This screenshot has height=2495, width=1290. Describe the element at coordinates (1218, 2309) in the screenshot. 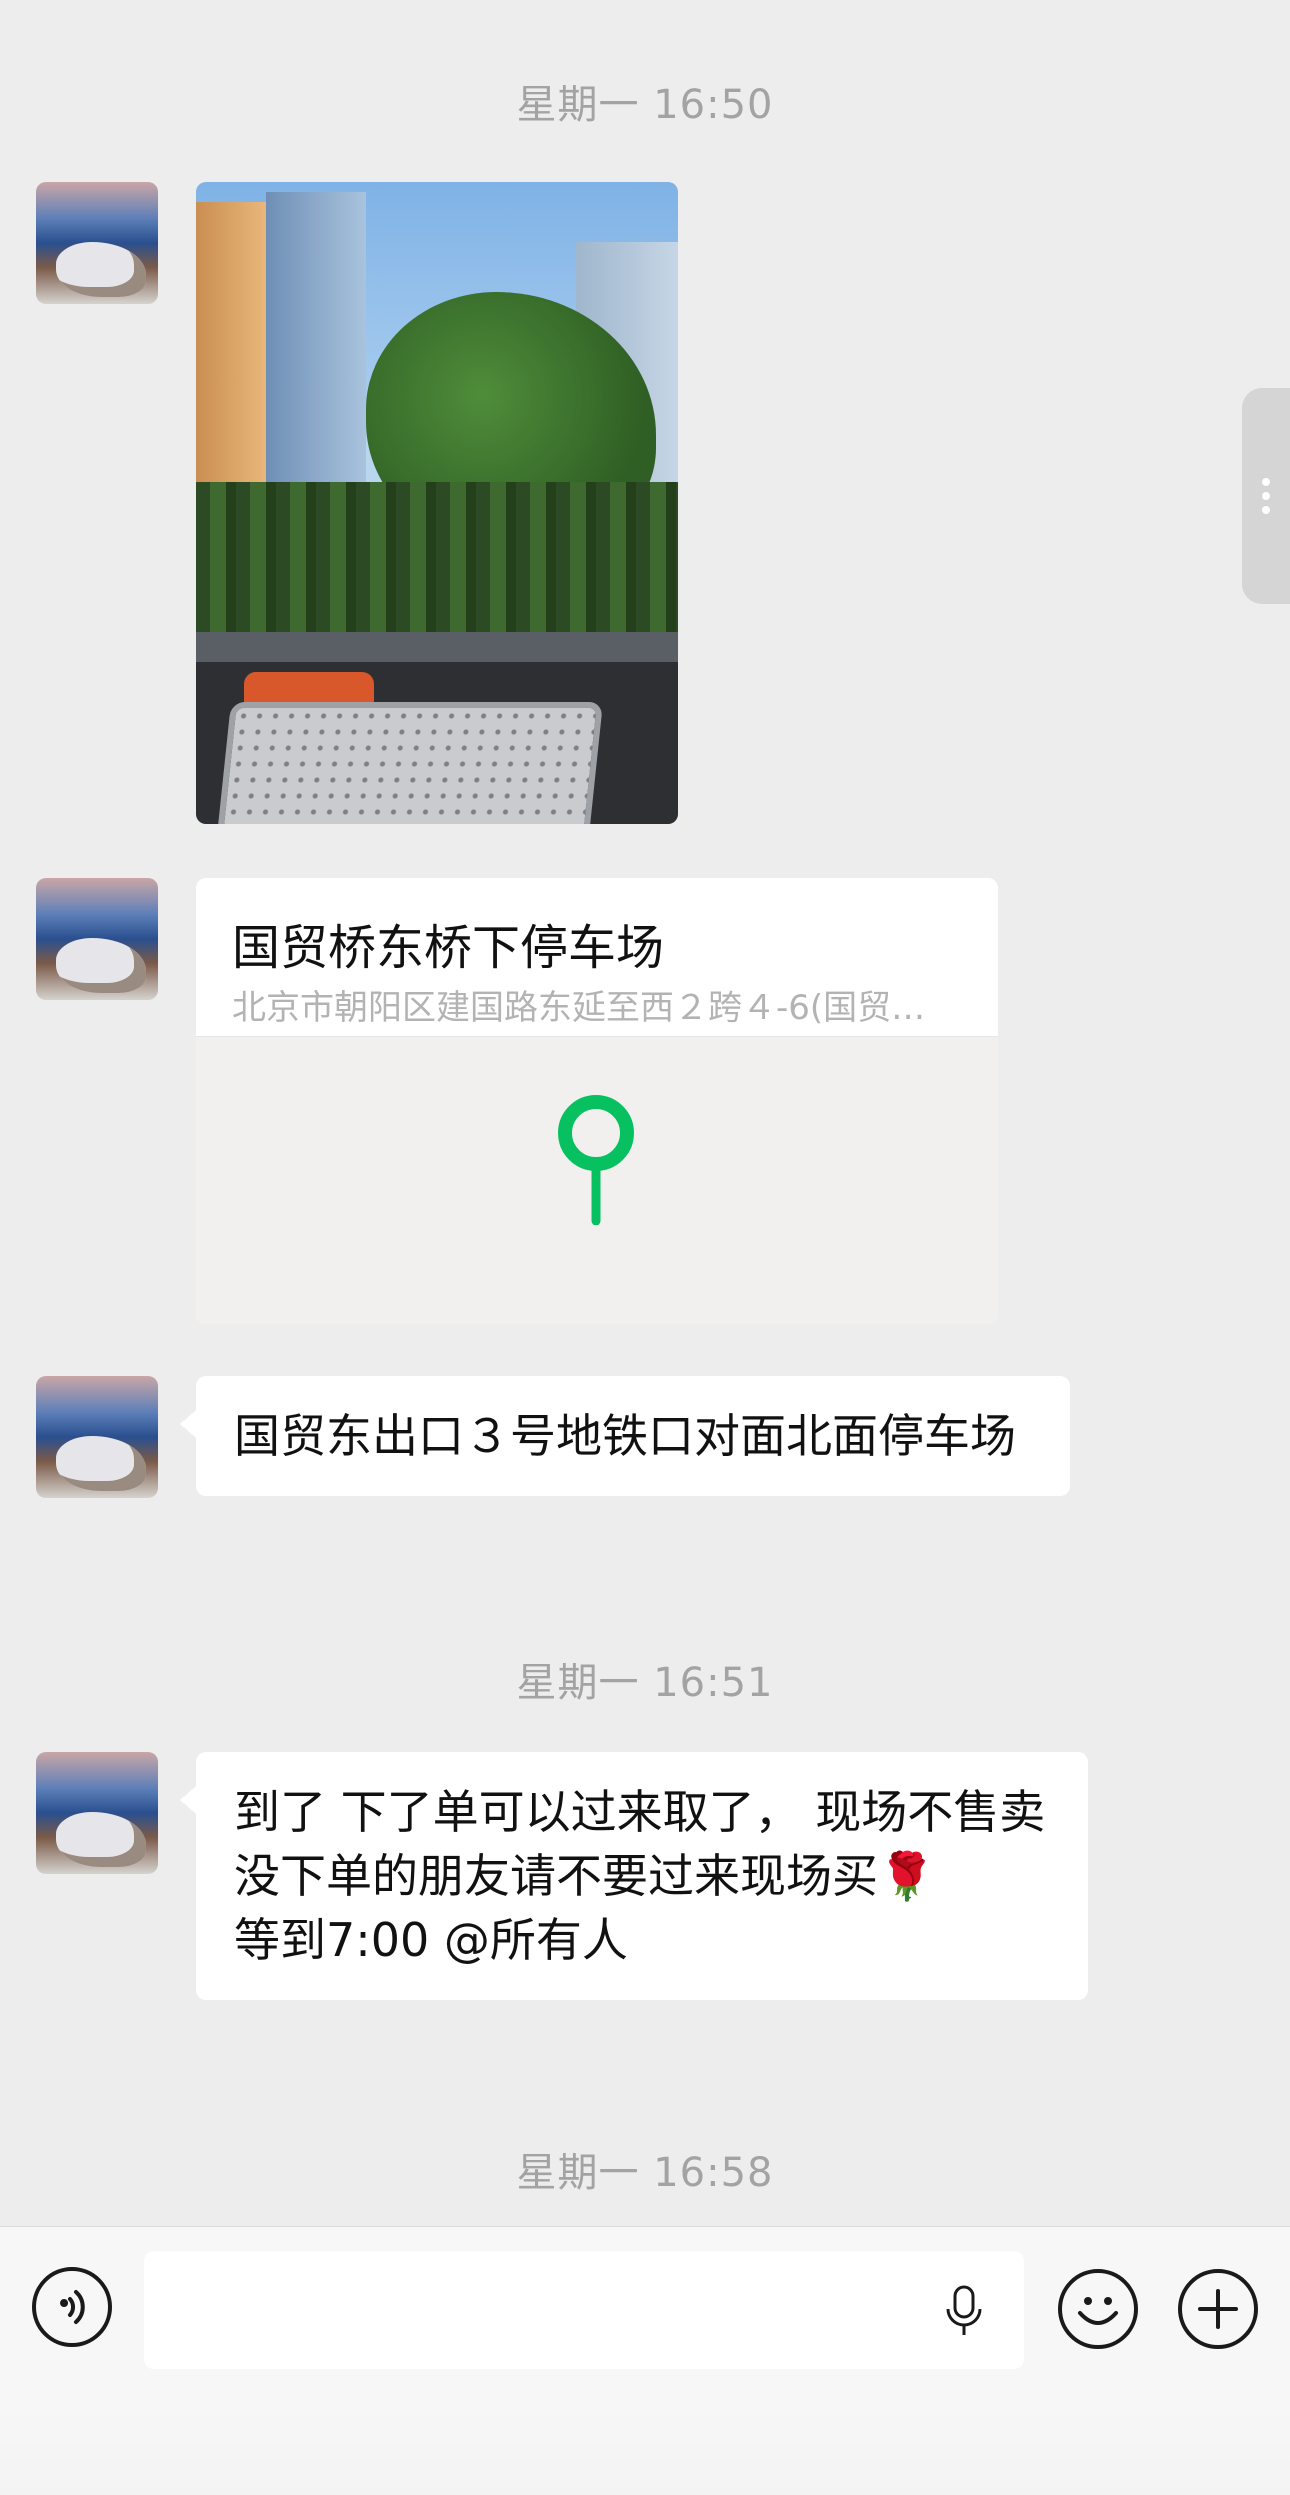

I see `plus-icon` at that location.